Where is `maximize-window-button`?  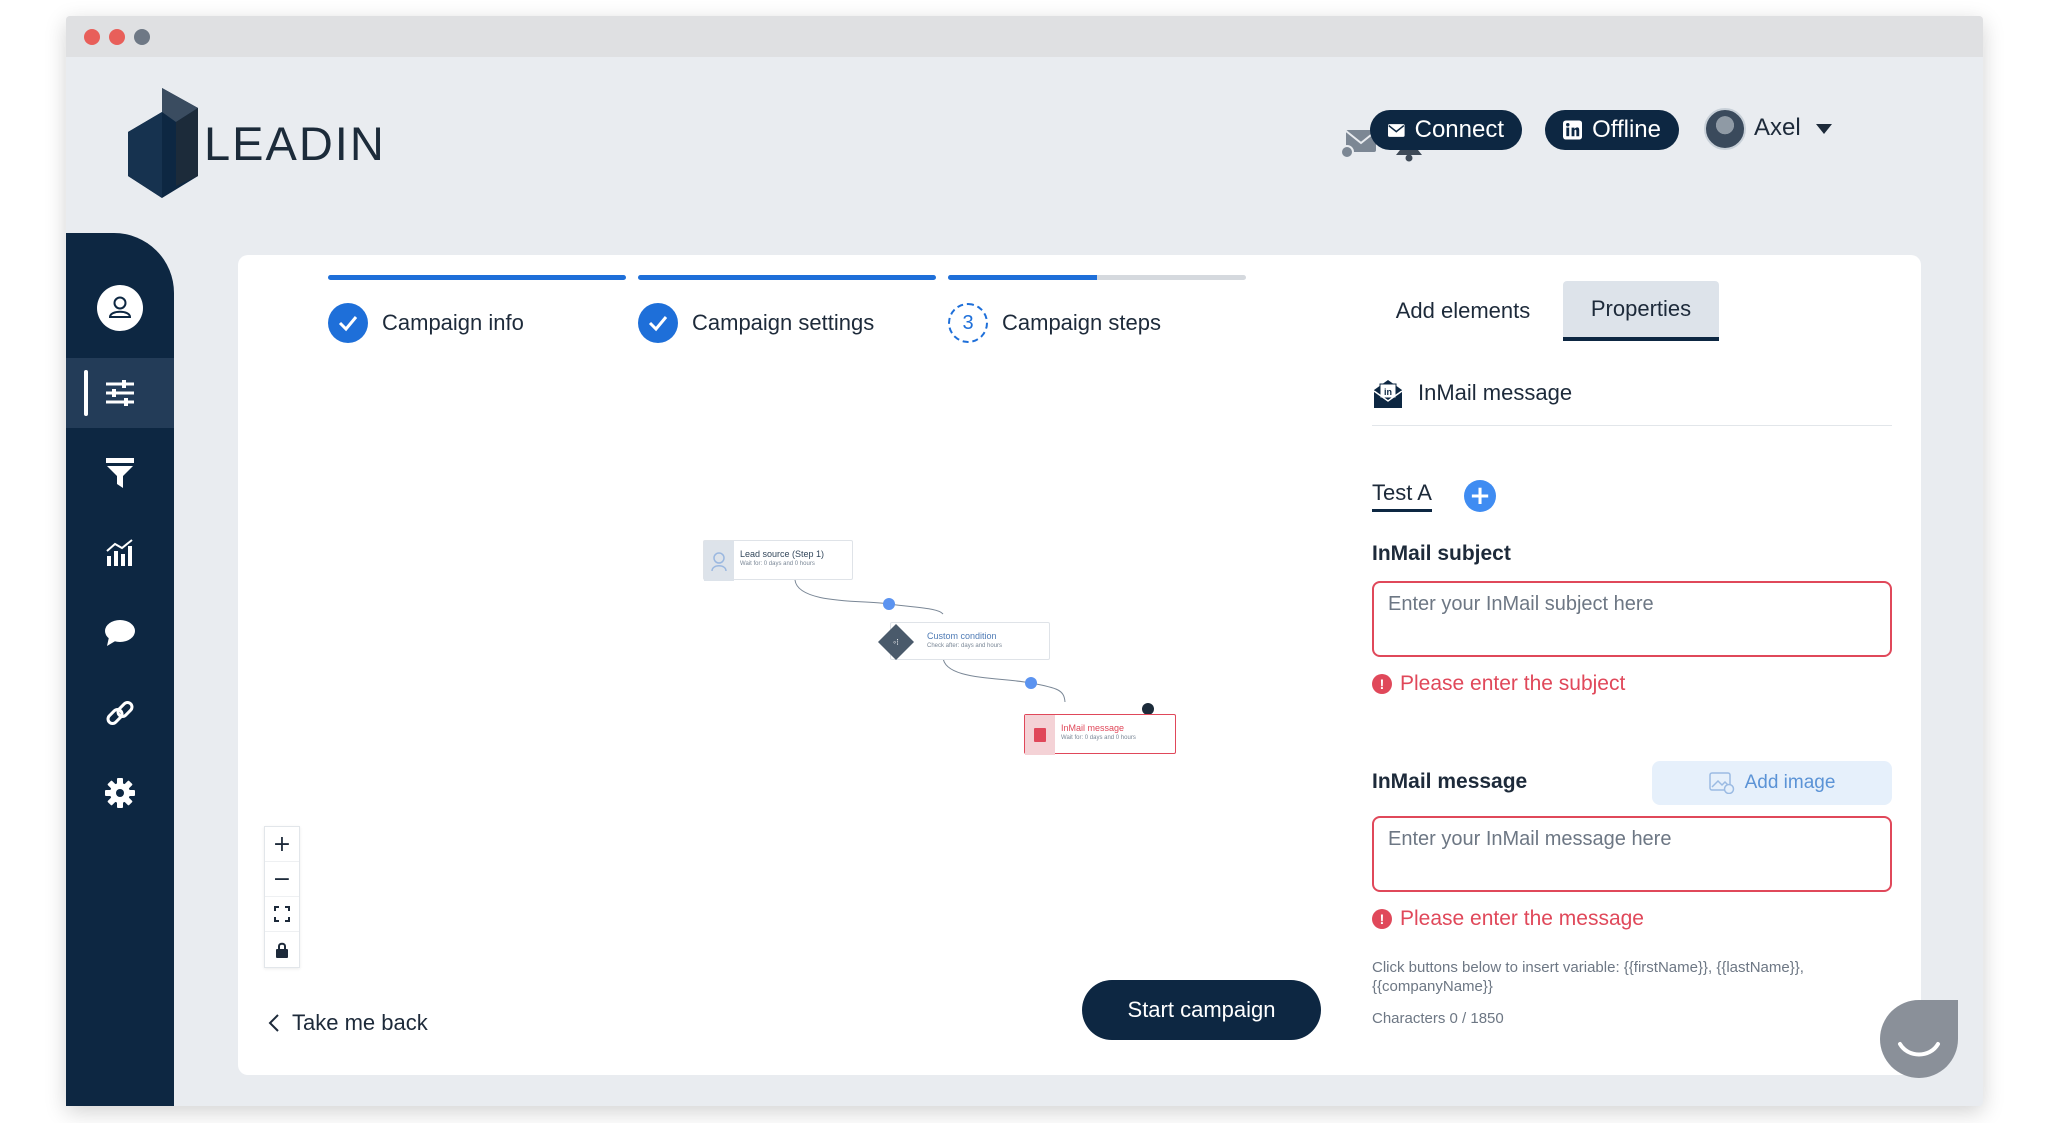
maximize-window-button is located at coordinates (142, 37).